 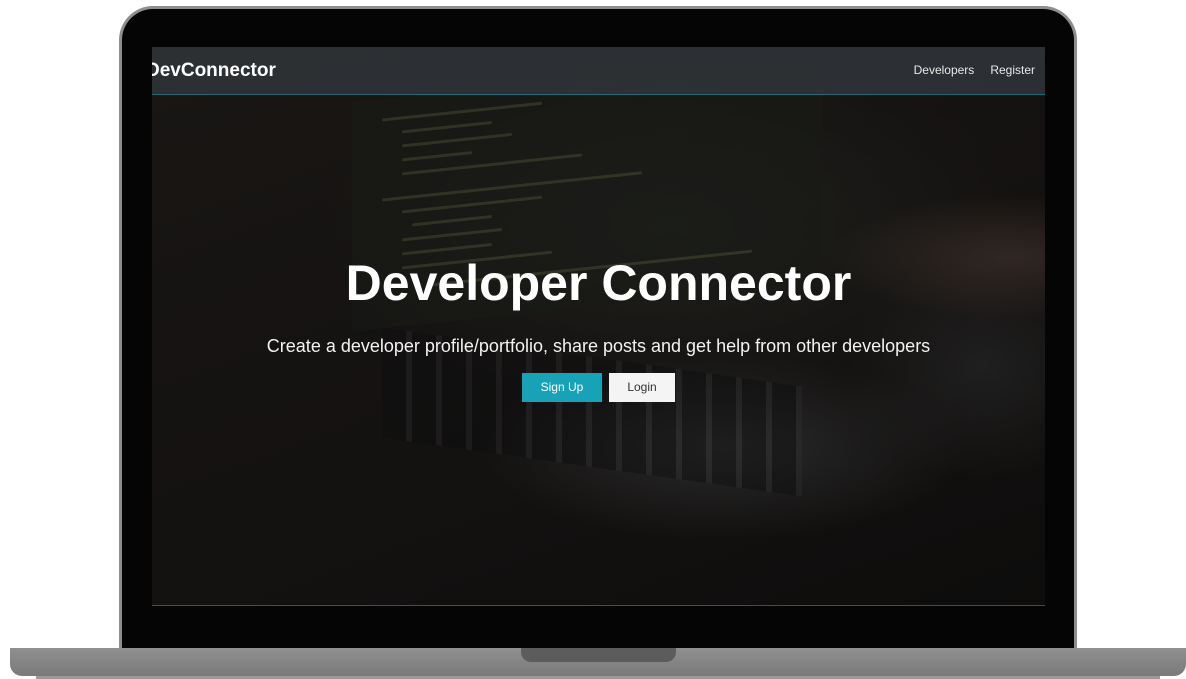 What do you see at coordinates (214, 71) in the screenshot?
I see `brand-logo: DevConnector` at bounding box center [214, 71].